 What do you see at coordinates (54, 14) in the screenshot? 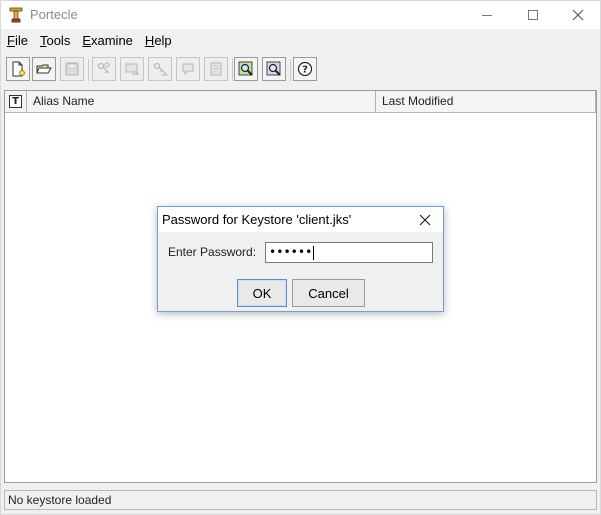
I see `window-title: Portecle` at bounding box center [54, 14].